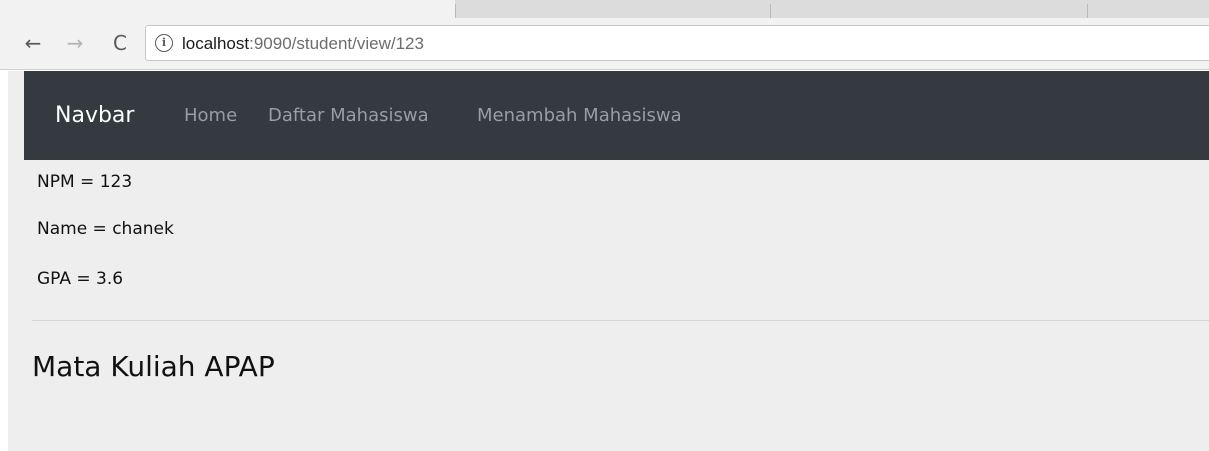  I want to click on info-icon: i, so click(164, 43).